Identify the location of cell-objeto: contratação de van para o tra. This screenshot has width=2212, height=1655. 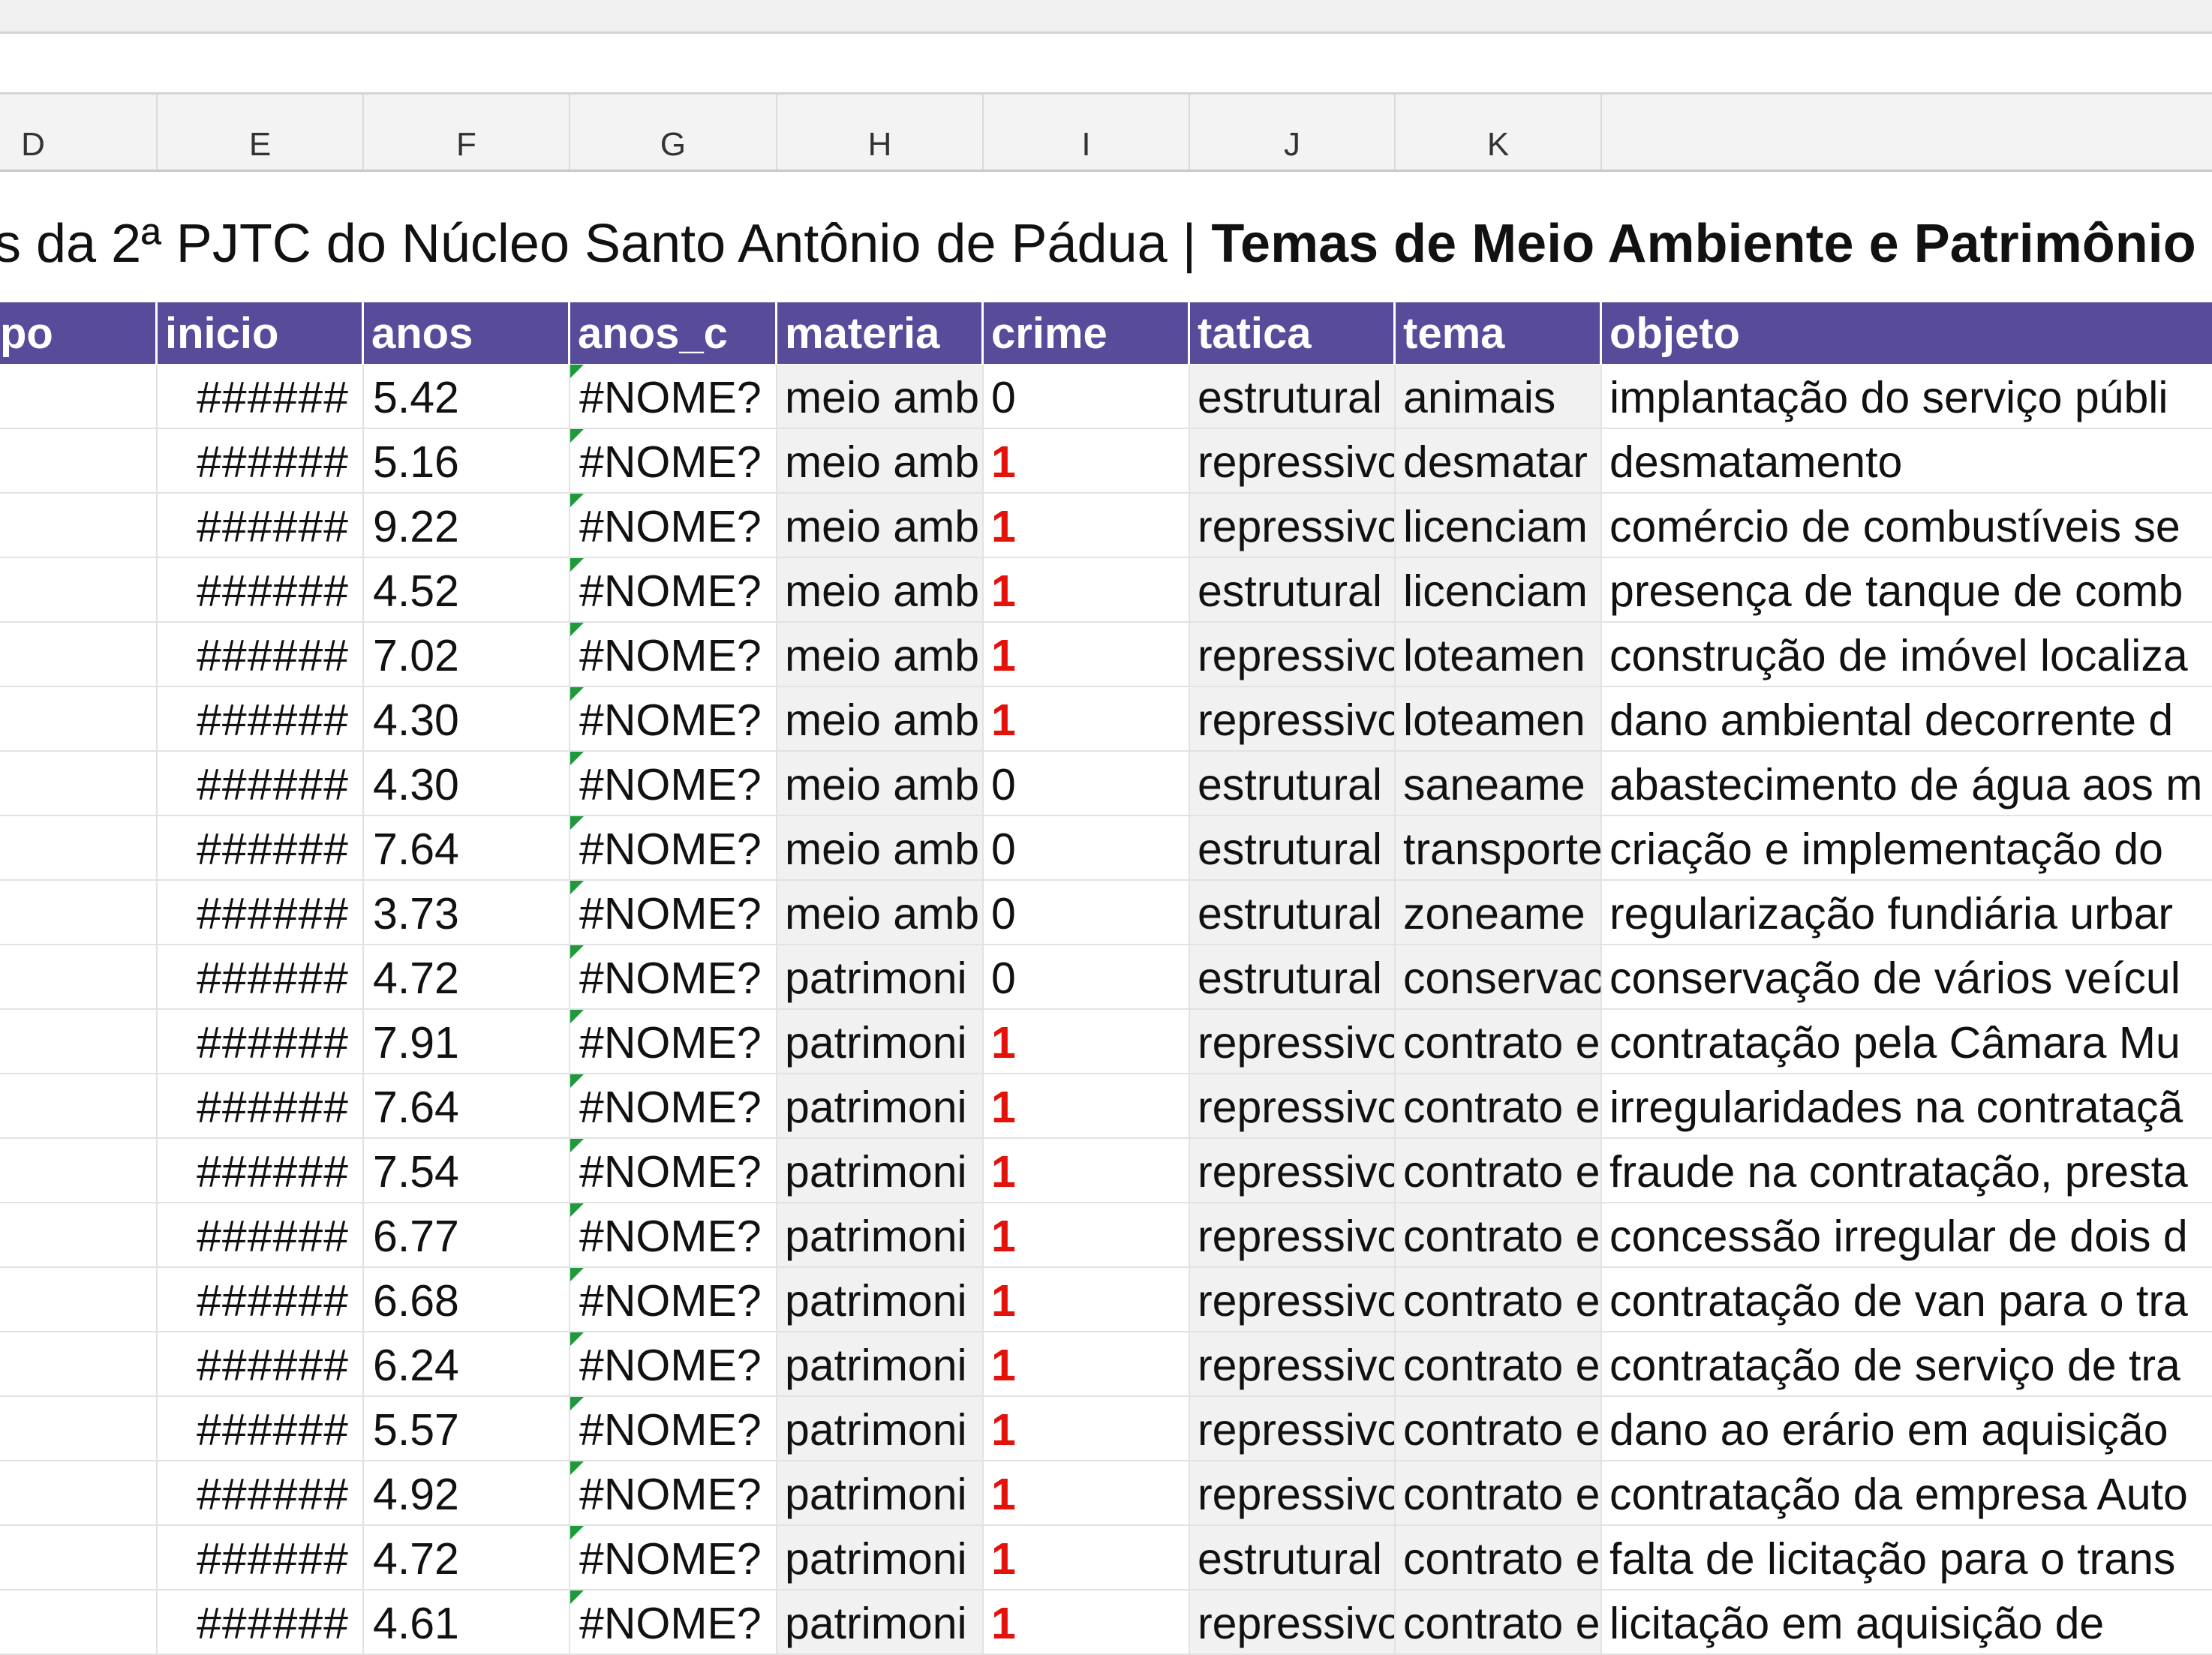
(1907, 1299).